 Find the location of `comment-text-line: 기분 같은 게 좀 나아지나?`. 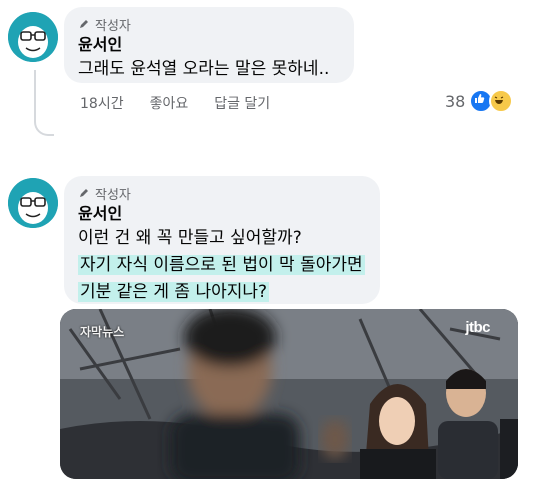

comment-text-line: 기분 같은 게 좀 나아지나? is located at coordinates (222, 292).